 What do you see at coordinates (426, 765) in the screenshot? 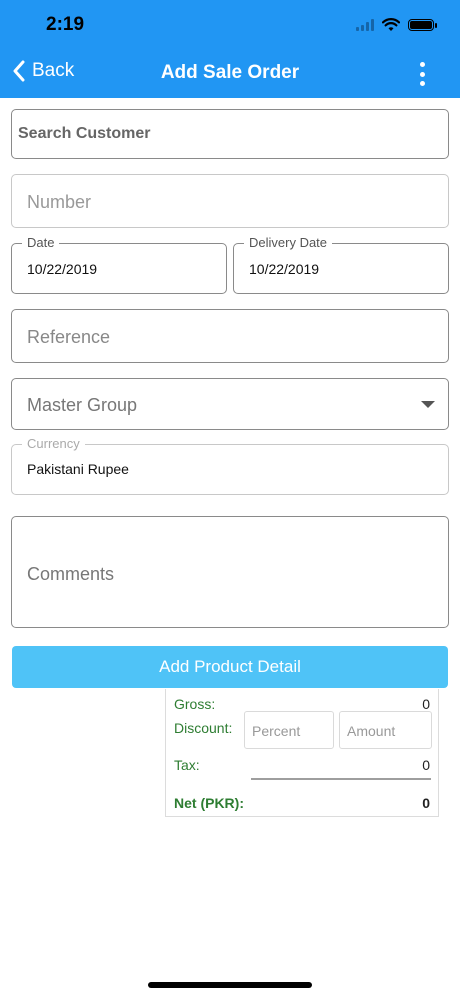
I see `tax-value: 0` at bounding box center [426, 765].